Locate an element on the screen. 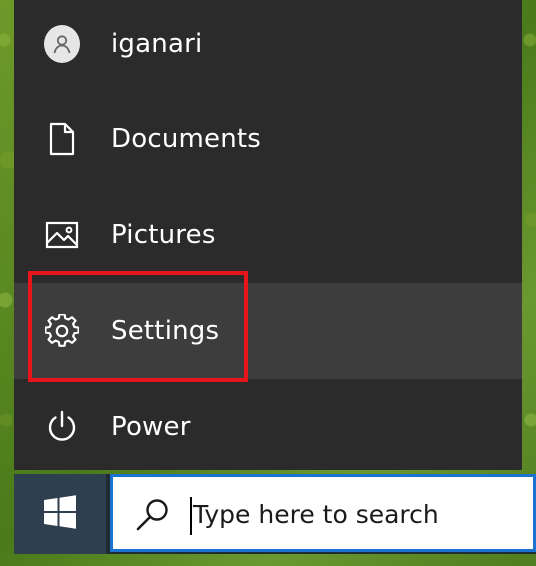  text-caret is located at coordinates (191, 516).